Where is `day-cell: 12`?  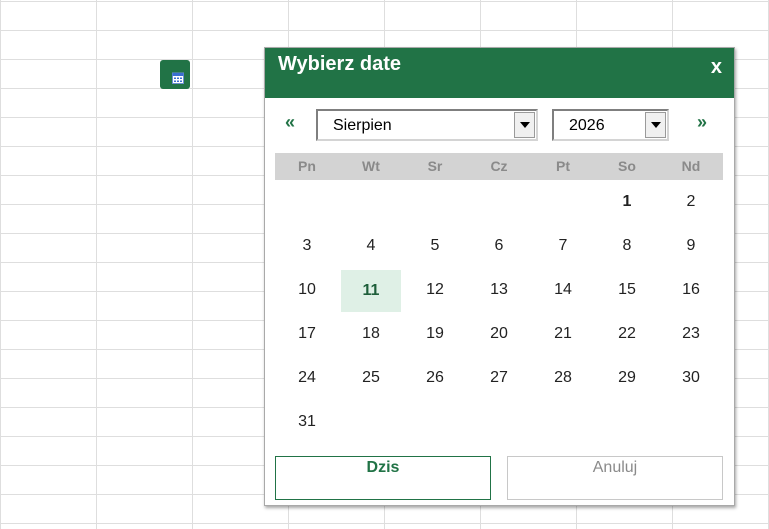
day-cell: 12 is located at coordinates (435, 290).